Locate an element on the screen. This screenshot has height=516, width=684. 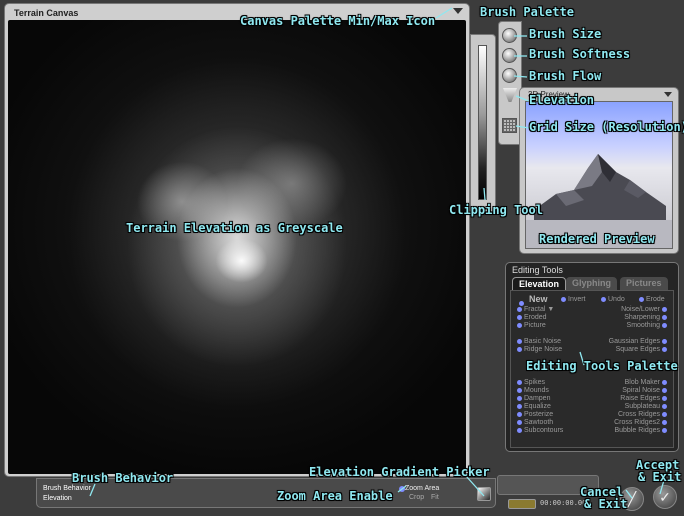
callout-canvas-minmax: Canvas Palette Min/Max Icon is located at coordinates (338, 21).